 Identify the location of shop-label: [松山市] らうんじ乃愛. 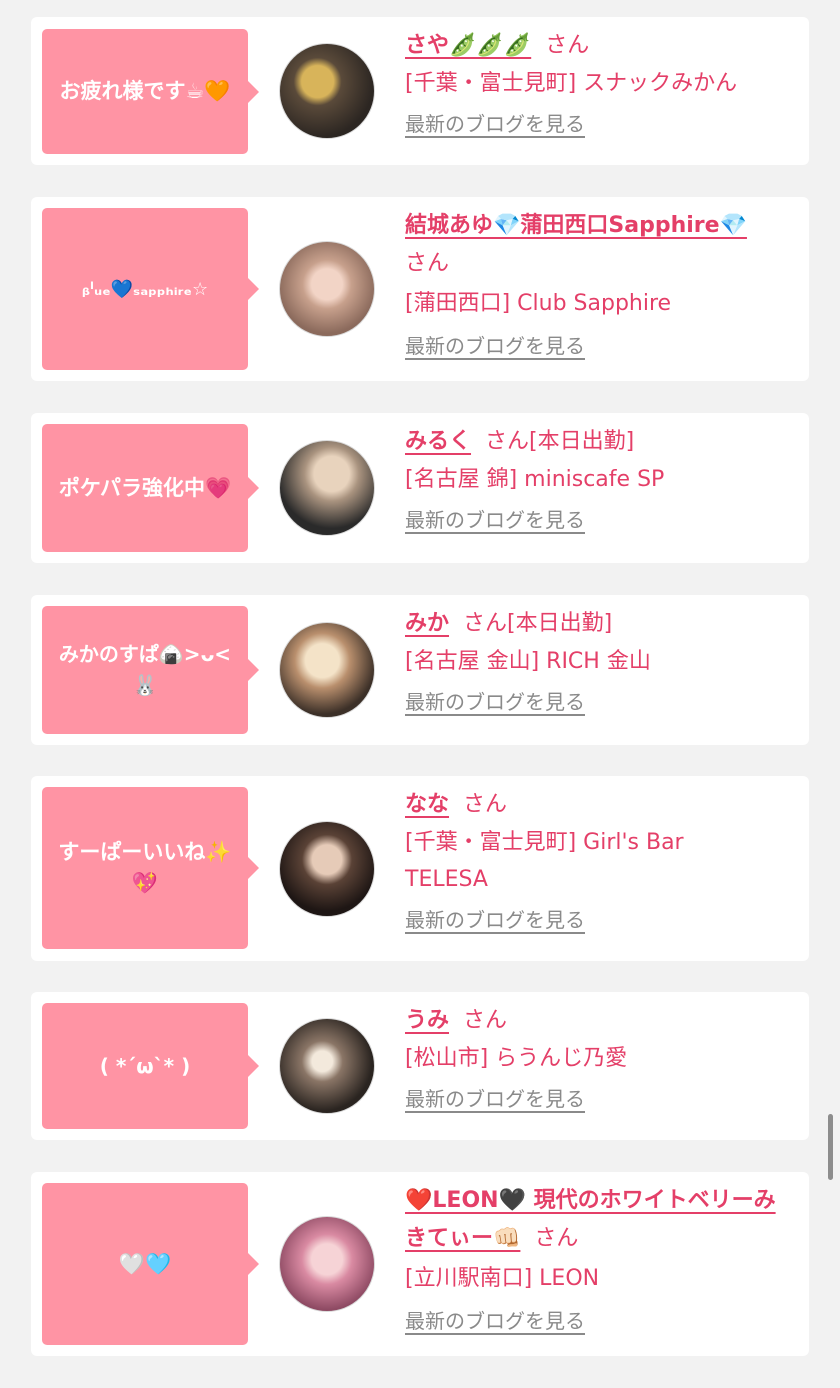
(516, 1058).